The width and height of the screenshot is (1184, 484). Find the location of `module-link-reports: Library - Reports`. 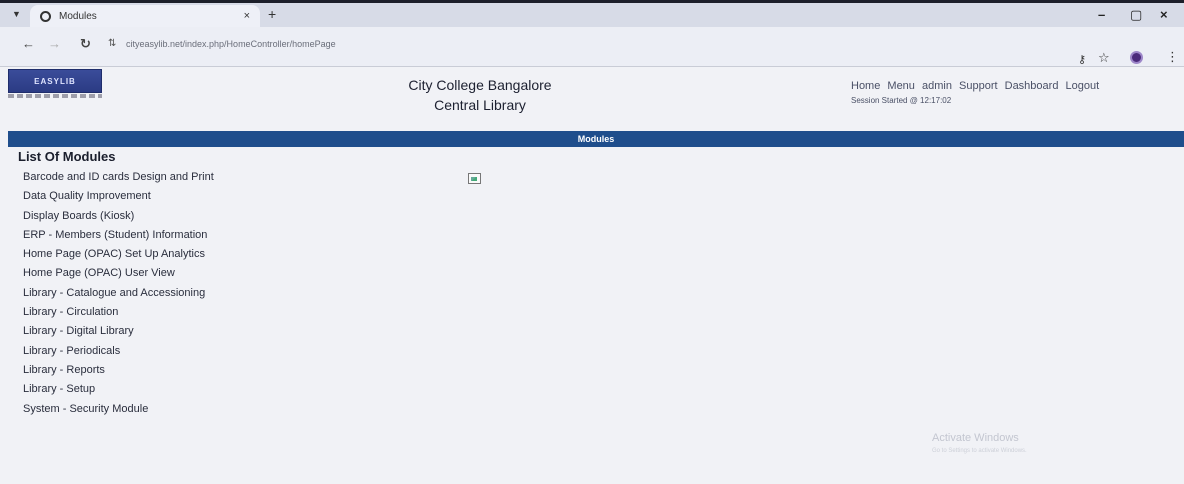

module-link-reports: Library - Reports is located at coordinates (118, 370).